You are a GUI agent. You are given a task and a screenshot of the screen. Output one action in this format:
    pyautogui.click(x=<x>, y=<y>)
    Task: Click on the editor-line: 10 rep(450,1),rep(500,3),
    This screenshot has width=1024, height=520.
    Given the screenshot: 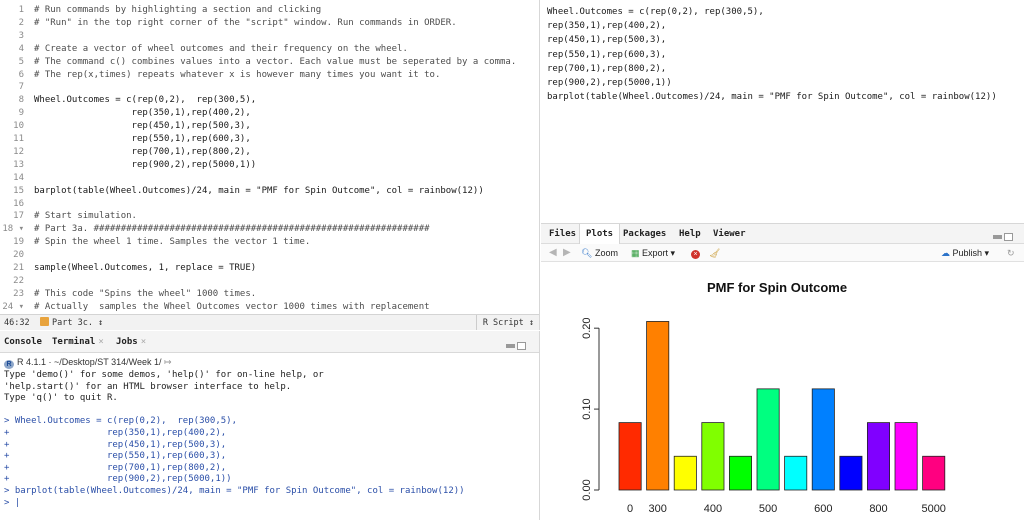 What is the action you would take?
    pyautogui.click(x=269, y=126)
    